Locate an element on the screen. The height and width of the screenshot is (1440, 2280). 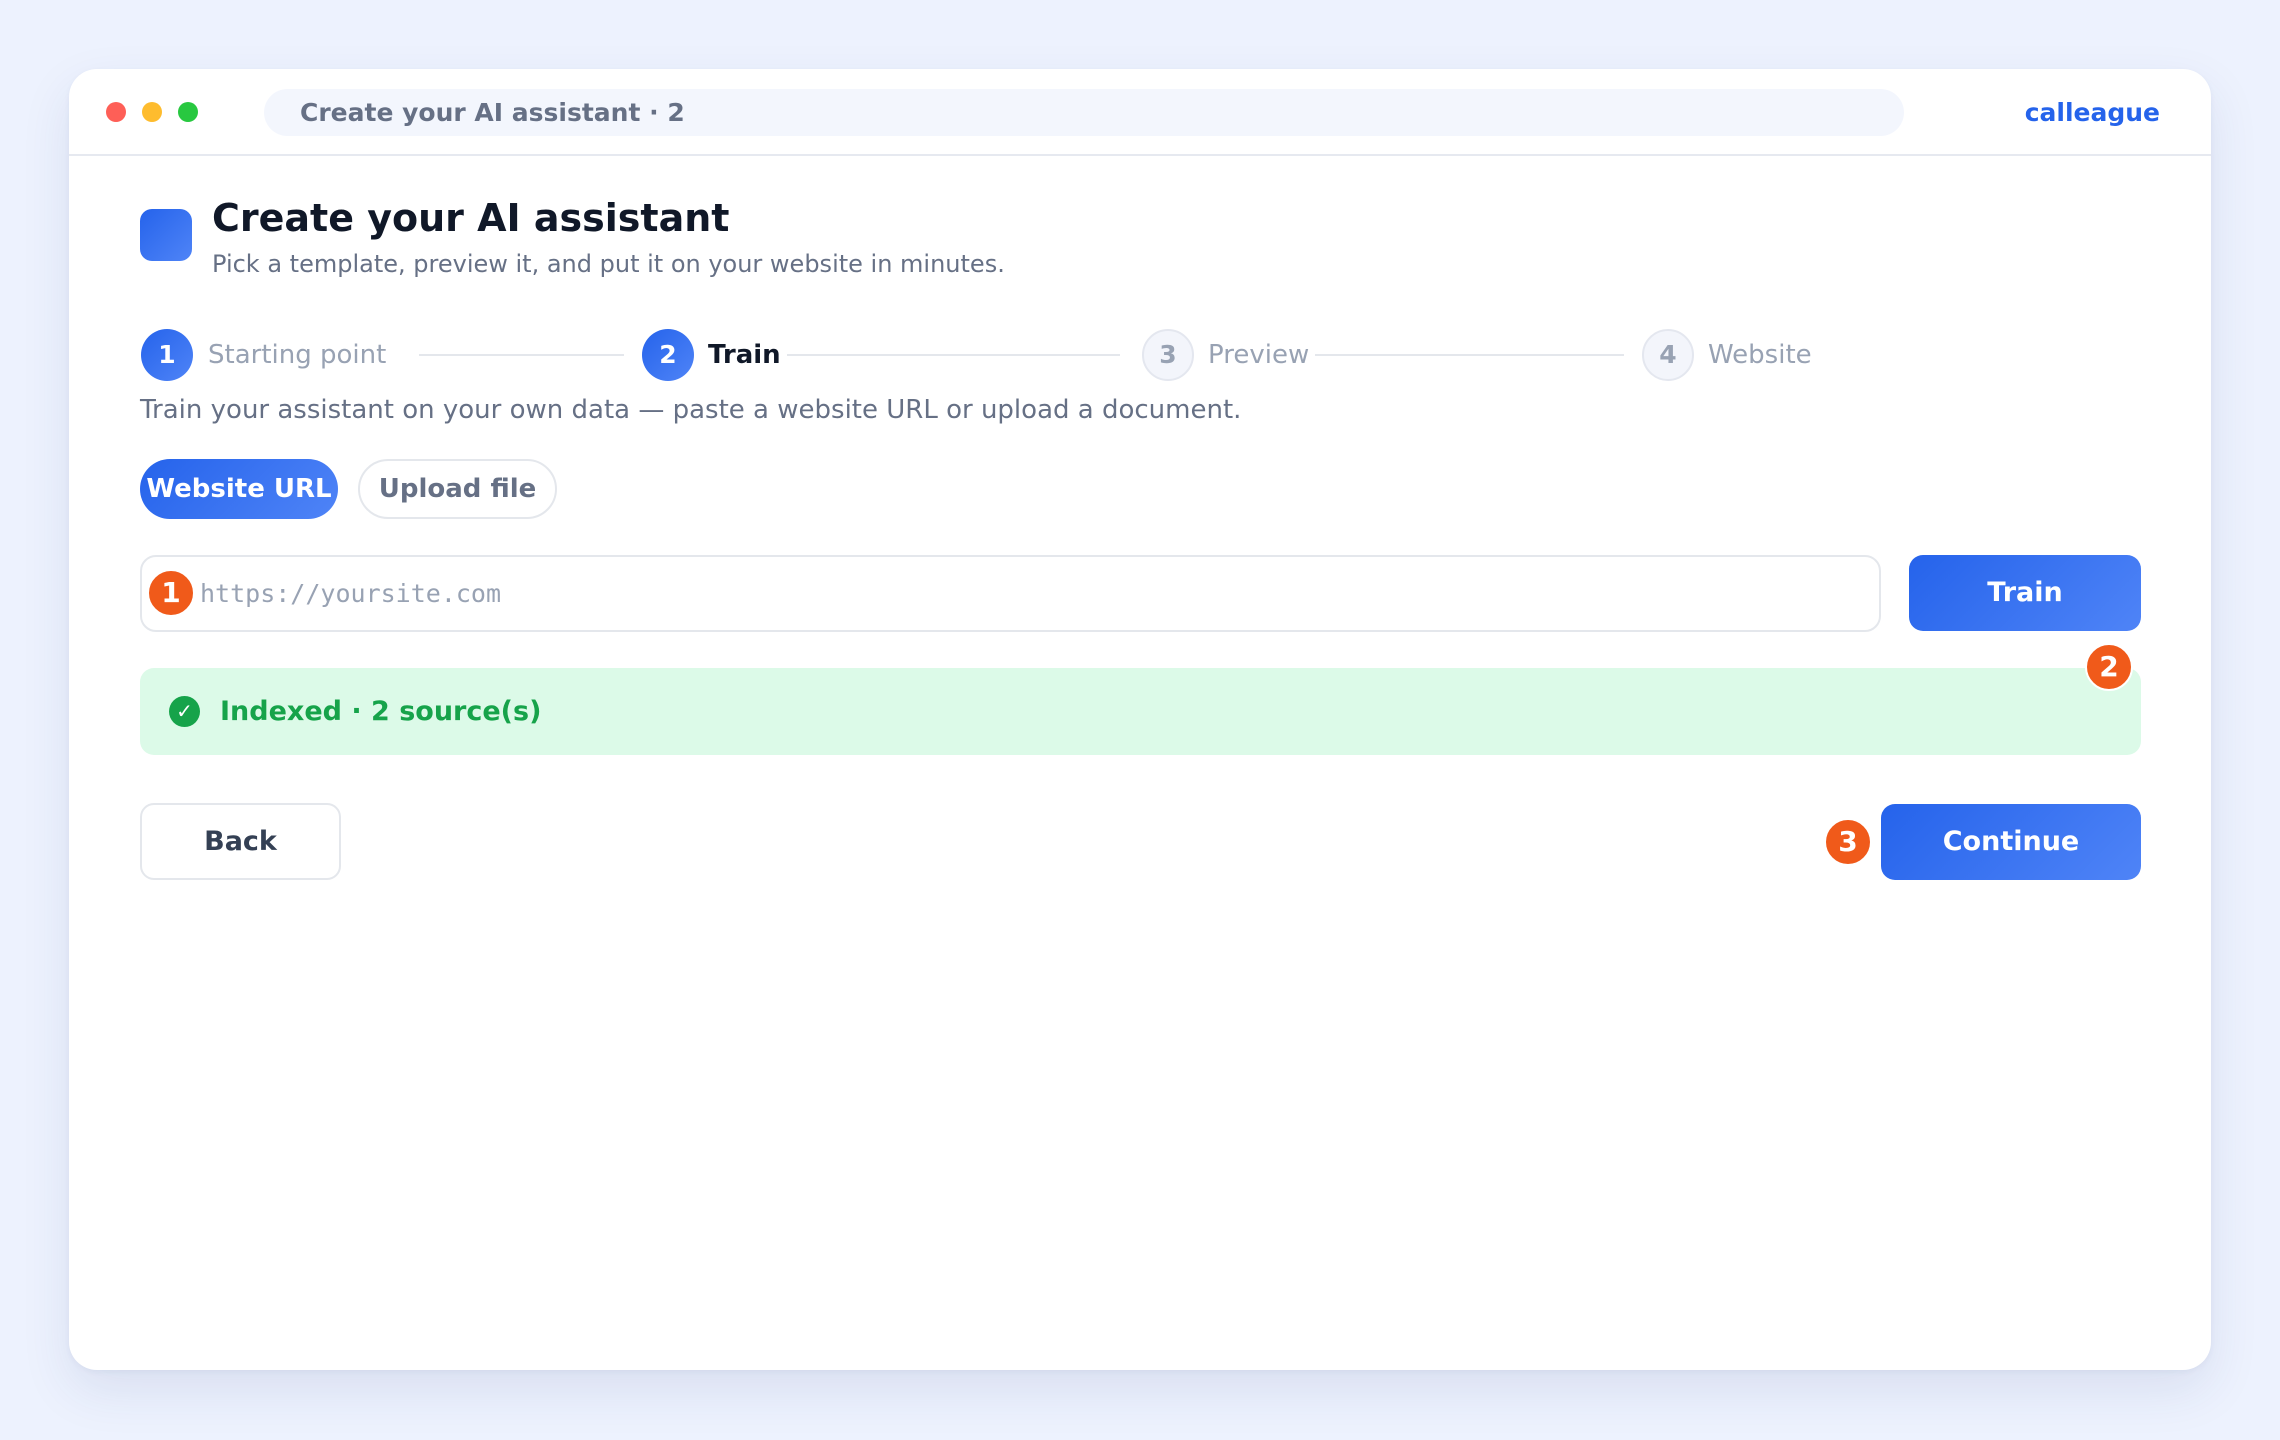
step-4-number: 4 is located at coordinates (1668, 355).